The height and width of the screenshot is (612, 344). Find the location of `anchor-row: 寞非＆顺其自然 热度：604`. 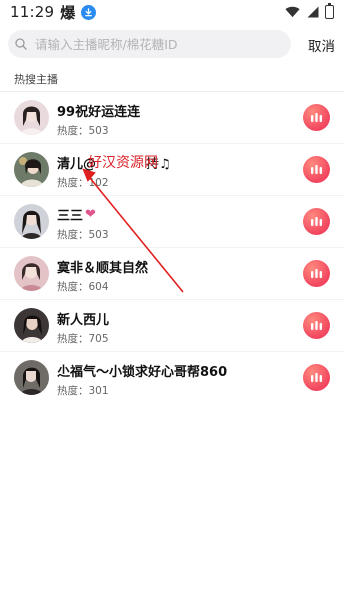

anchor-row: 寞非＆顺其自然 热度：604 is located at coordinates (172, 274).